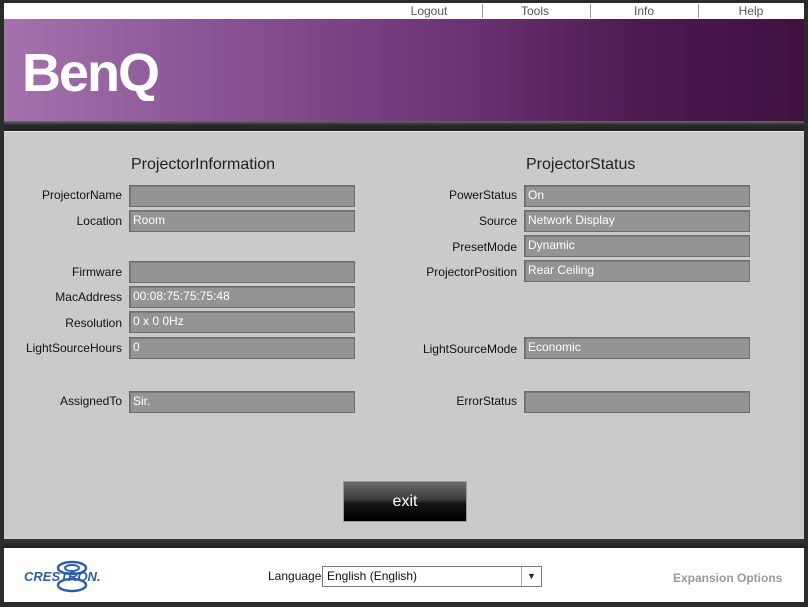 The width and height of the screenshot is (808, 607). Describe the element at coordinates (404, 126) in the screenshot. I see `banner-divider` at that location.